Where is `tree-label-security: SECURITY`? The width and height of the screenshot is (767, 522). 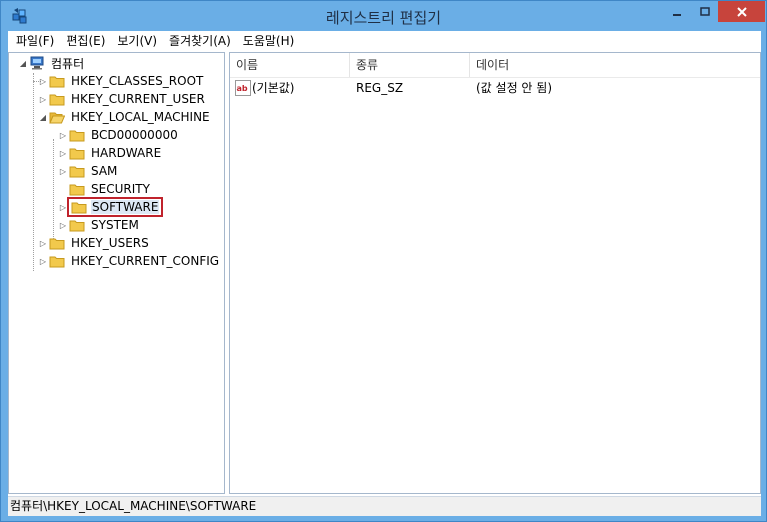
tree-label-security: SECURITY is located at coordinates (120, 189).